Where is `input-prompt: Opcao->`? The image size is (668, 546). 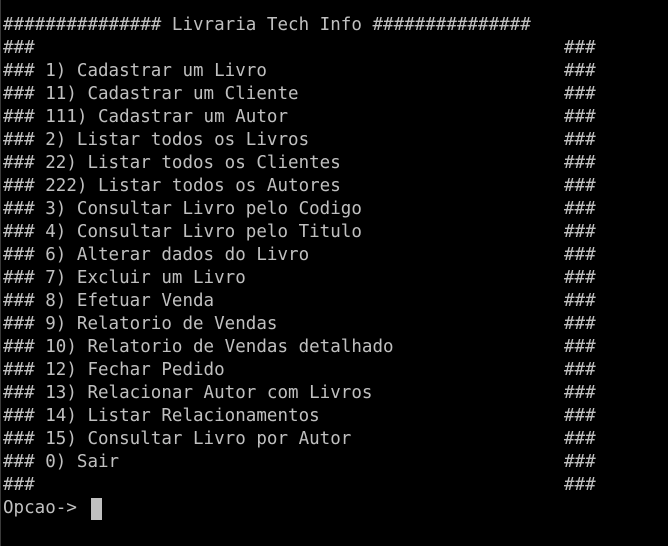
input-prompt: Opcao-> is located at coordinates (40, 508).